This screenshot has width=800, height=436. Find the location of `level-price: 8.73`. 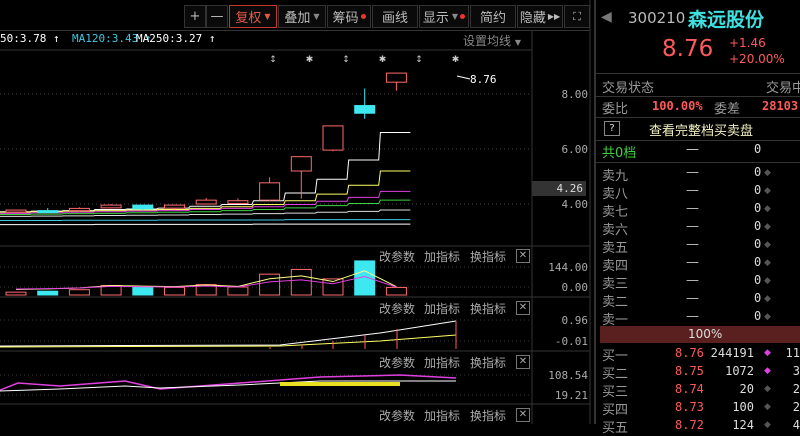

level-price: 8.73 is located at coordinates (689, 407).